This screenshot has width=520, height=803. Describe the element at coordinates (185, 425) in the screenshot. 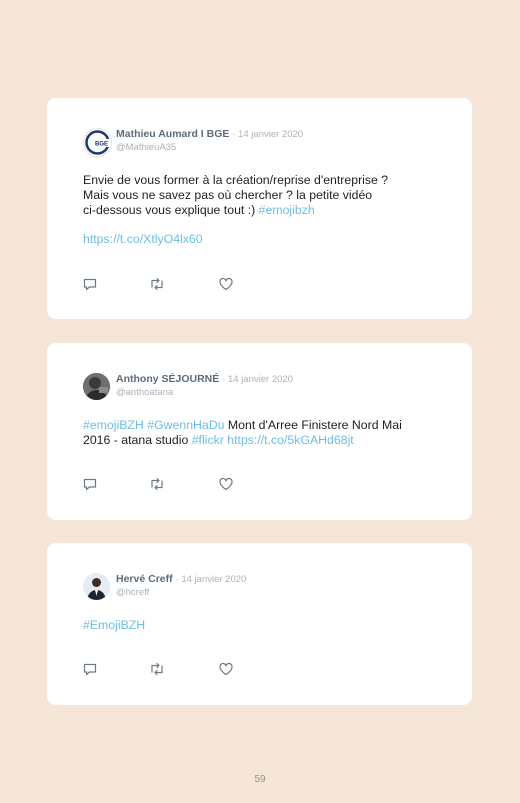

I see `hashtag-link: #GwennHaDu` at that location.